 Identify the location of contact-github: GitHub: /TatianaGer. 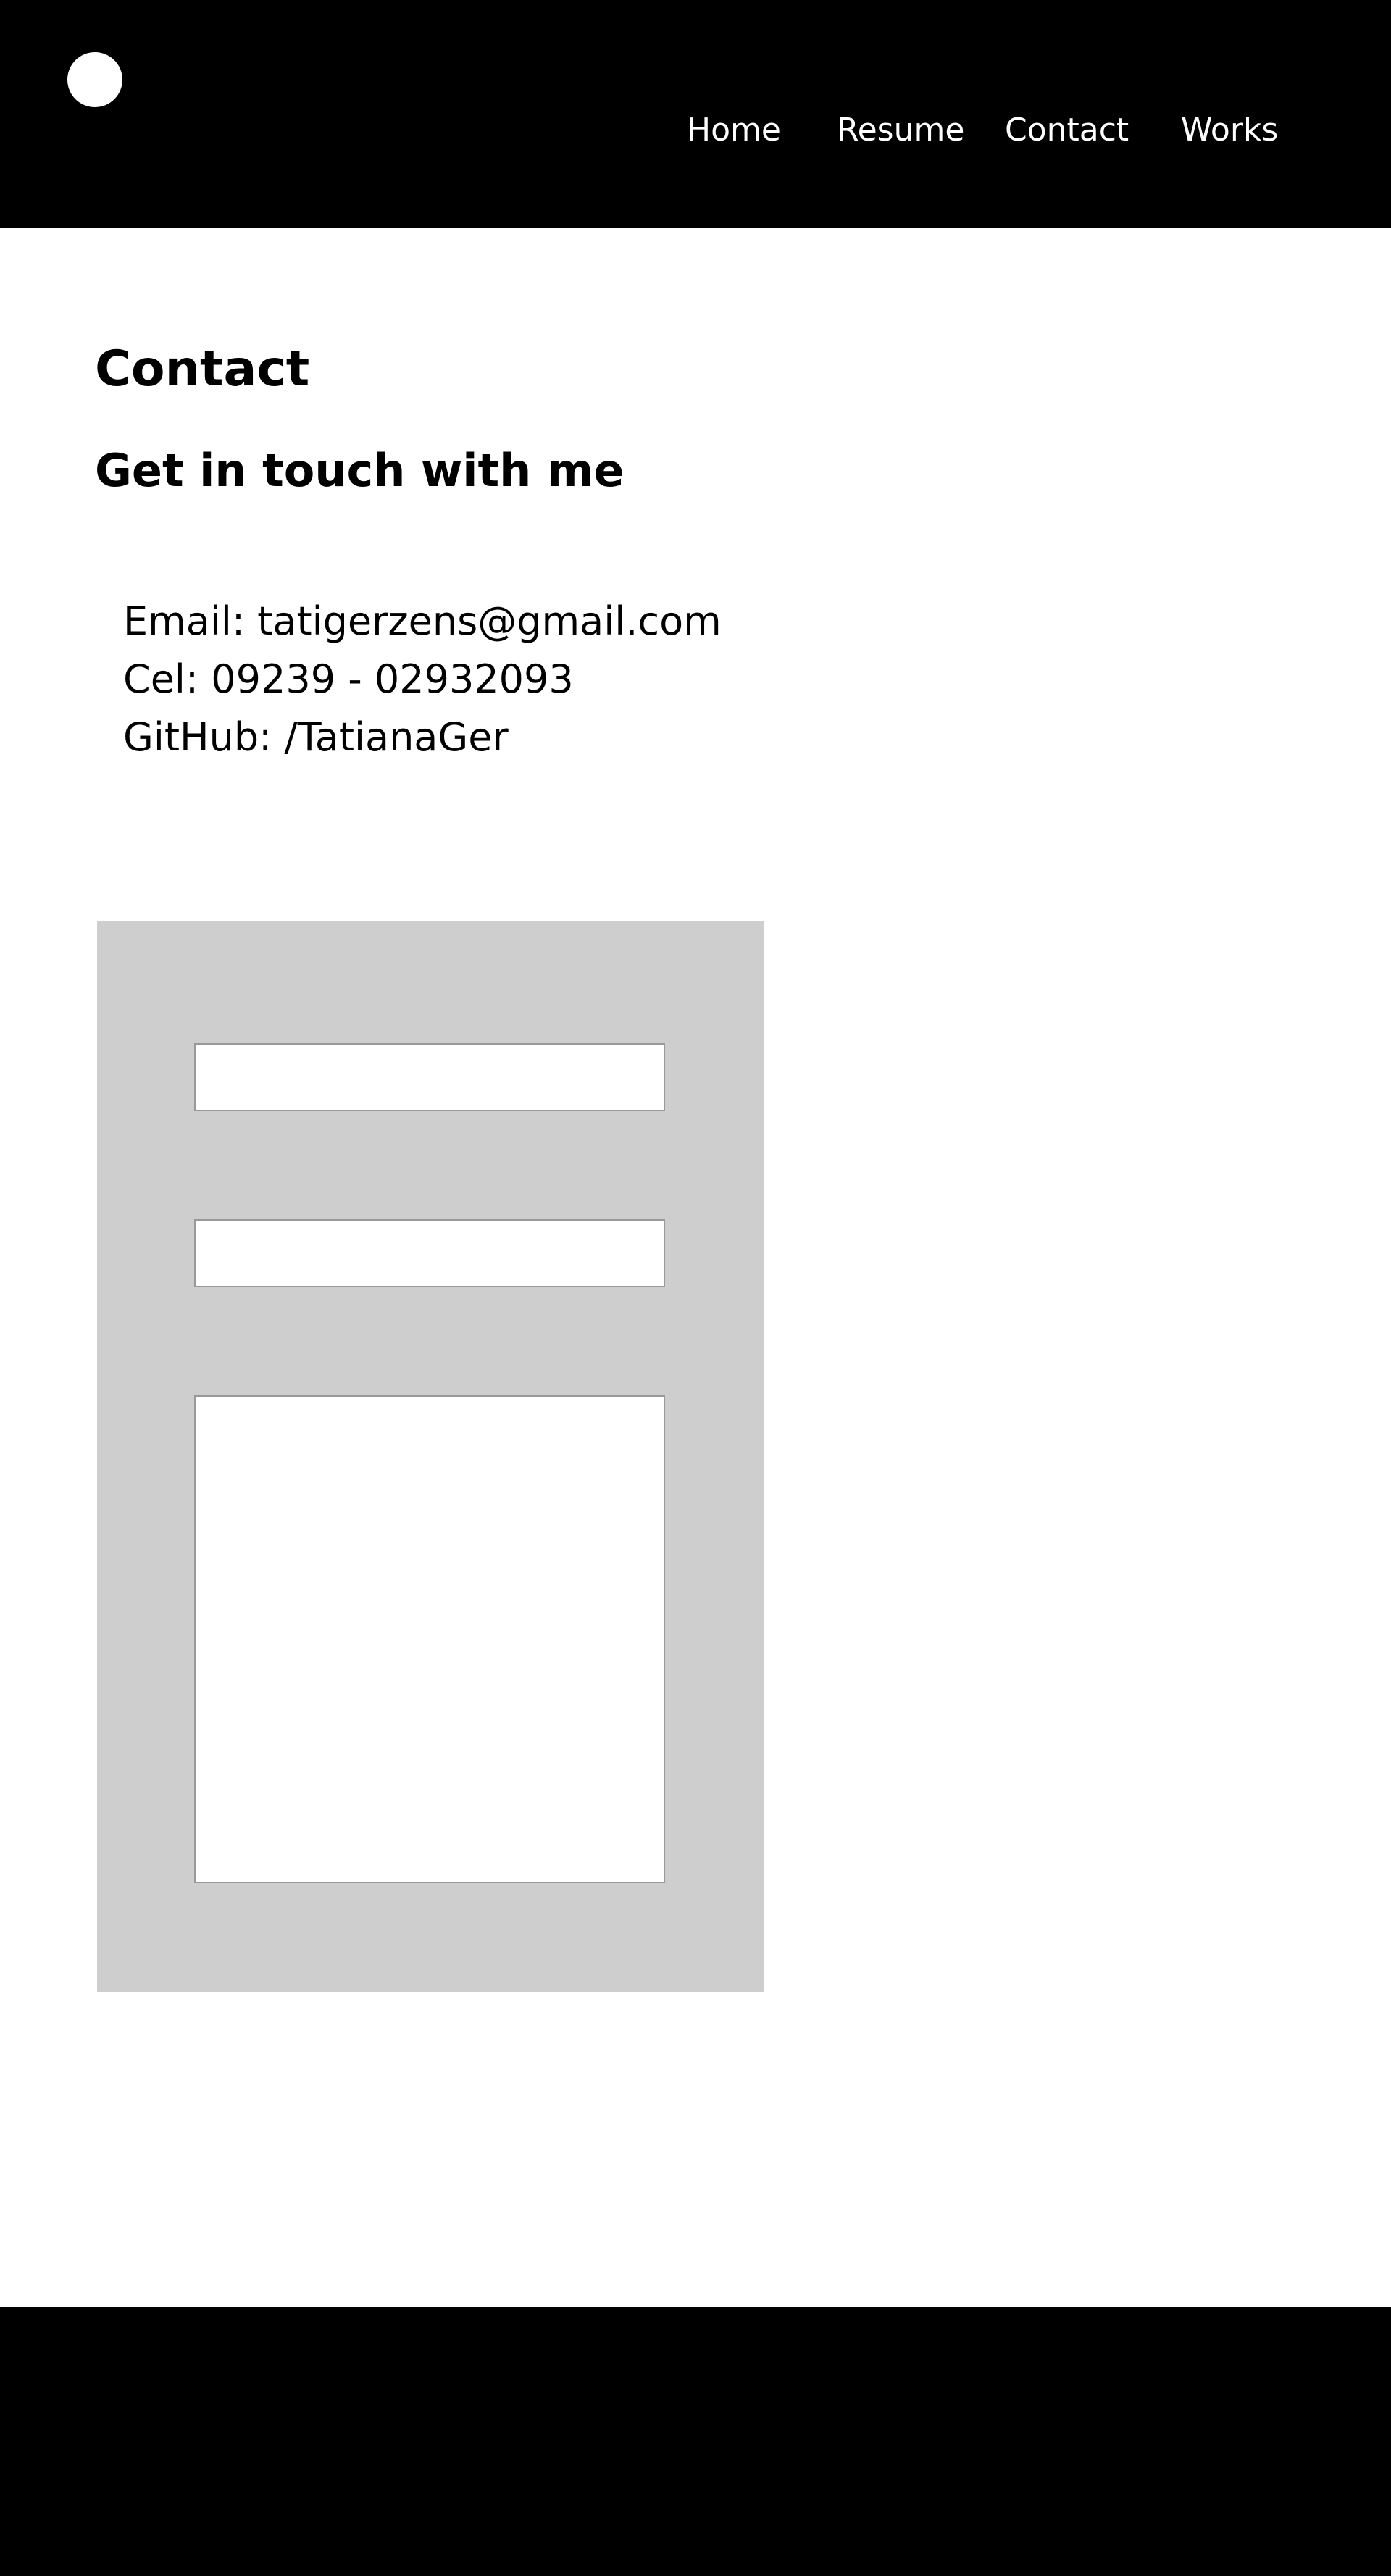
(316, 737).